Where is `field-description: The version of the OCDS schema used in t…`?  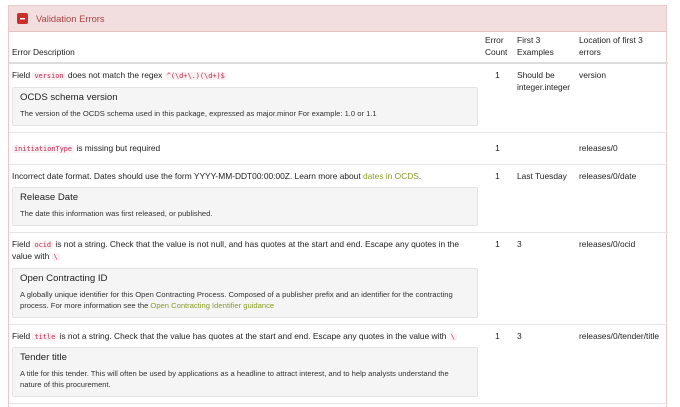
field-description: The version of the OCDS schema used in t… is located at coordinates (198, 113).